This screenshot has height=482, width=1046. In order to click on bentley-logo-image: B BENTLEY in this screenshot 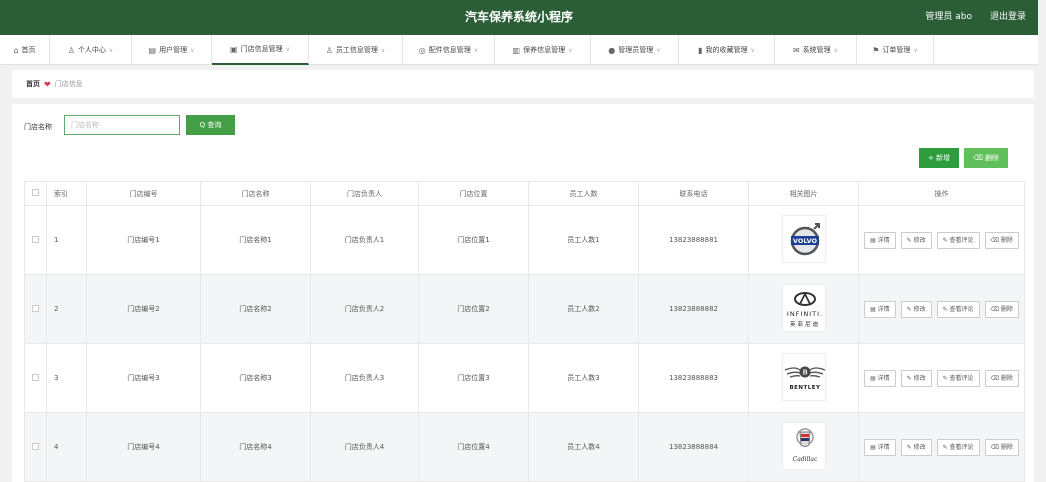, I will do `click(803, 376)`.